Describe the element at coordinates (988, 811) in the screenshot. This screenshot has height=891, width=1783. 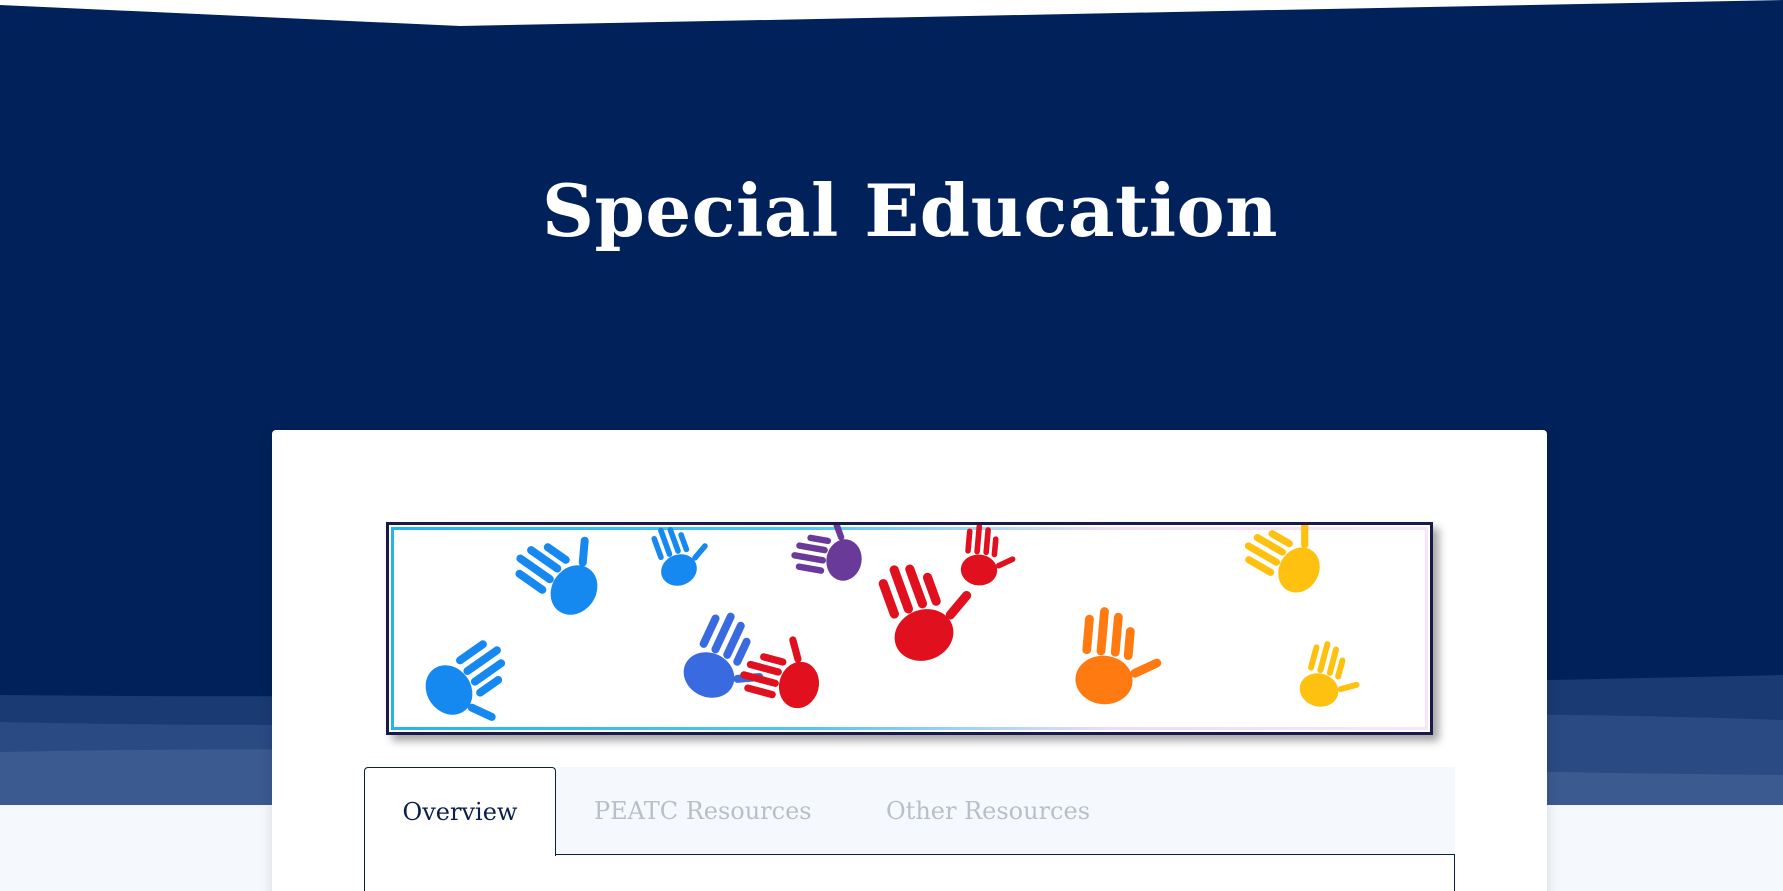
I see `tab-other-resources: Other Resources` at that location.